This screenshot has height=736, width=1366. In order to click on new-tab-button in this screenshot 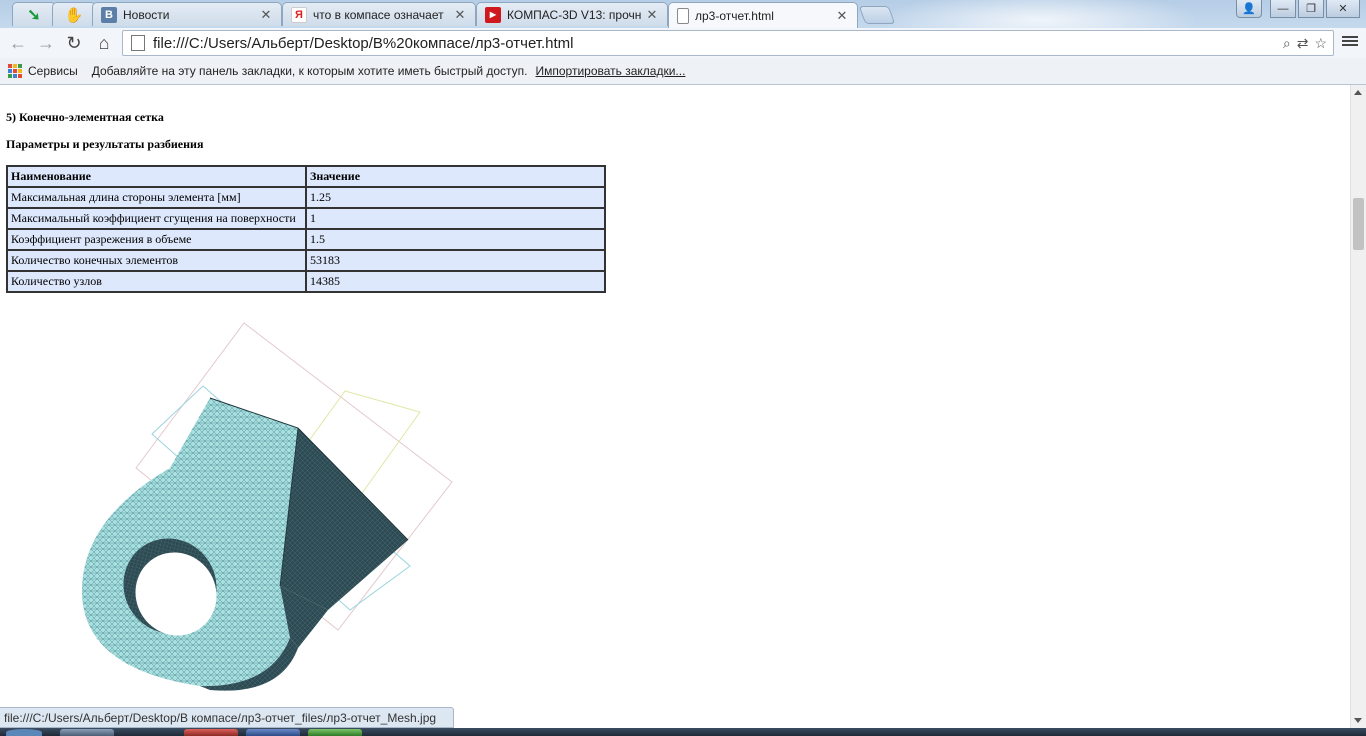, I will do `click(877, 15)`.